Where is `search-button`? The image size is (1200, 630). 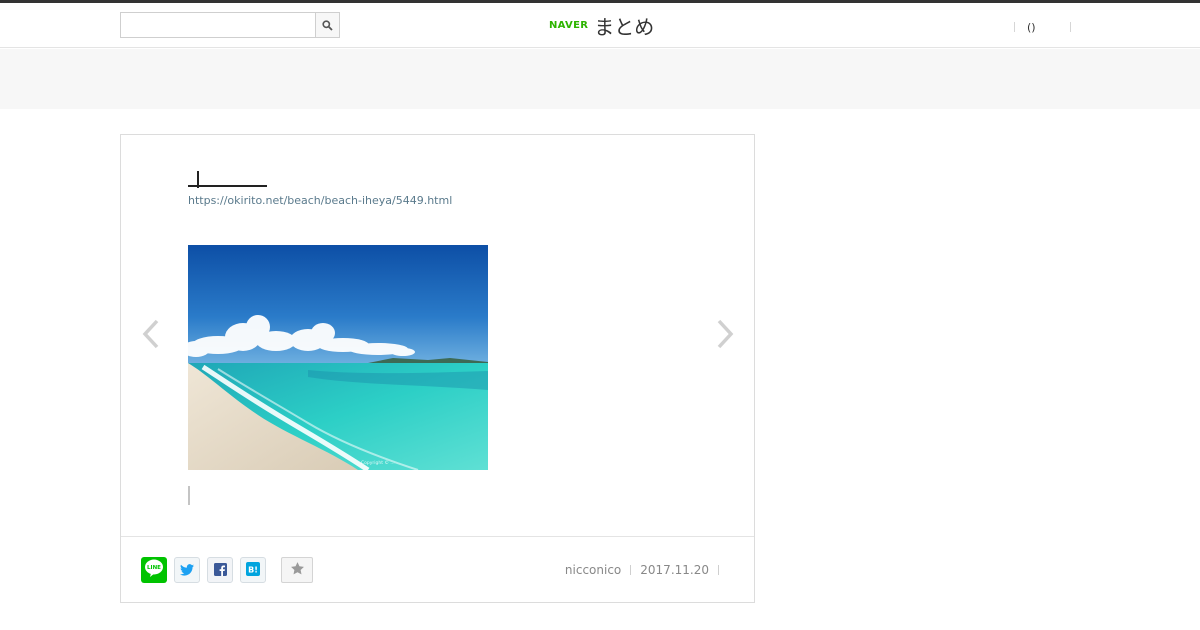
search-button is located at coordinates (327, 25).